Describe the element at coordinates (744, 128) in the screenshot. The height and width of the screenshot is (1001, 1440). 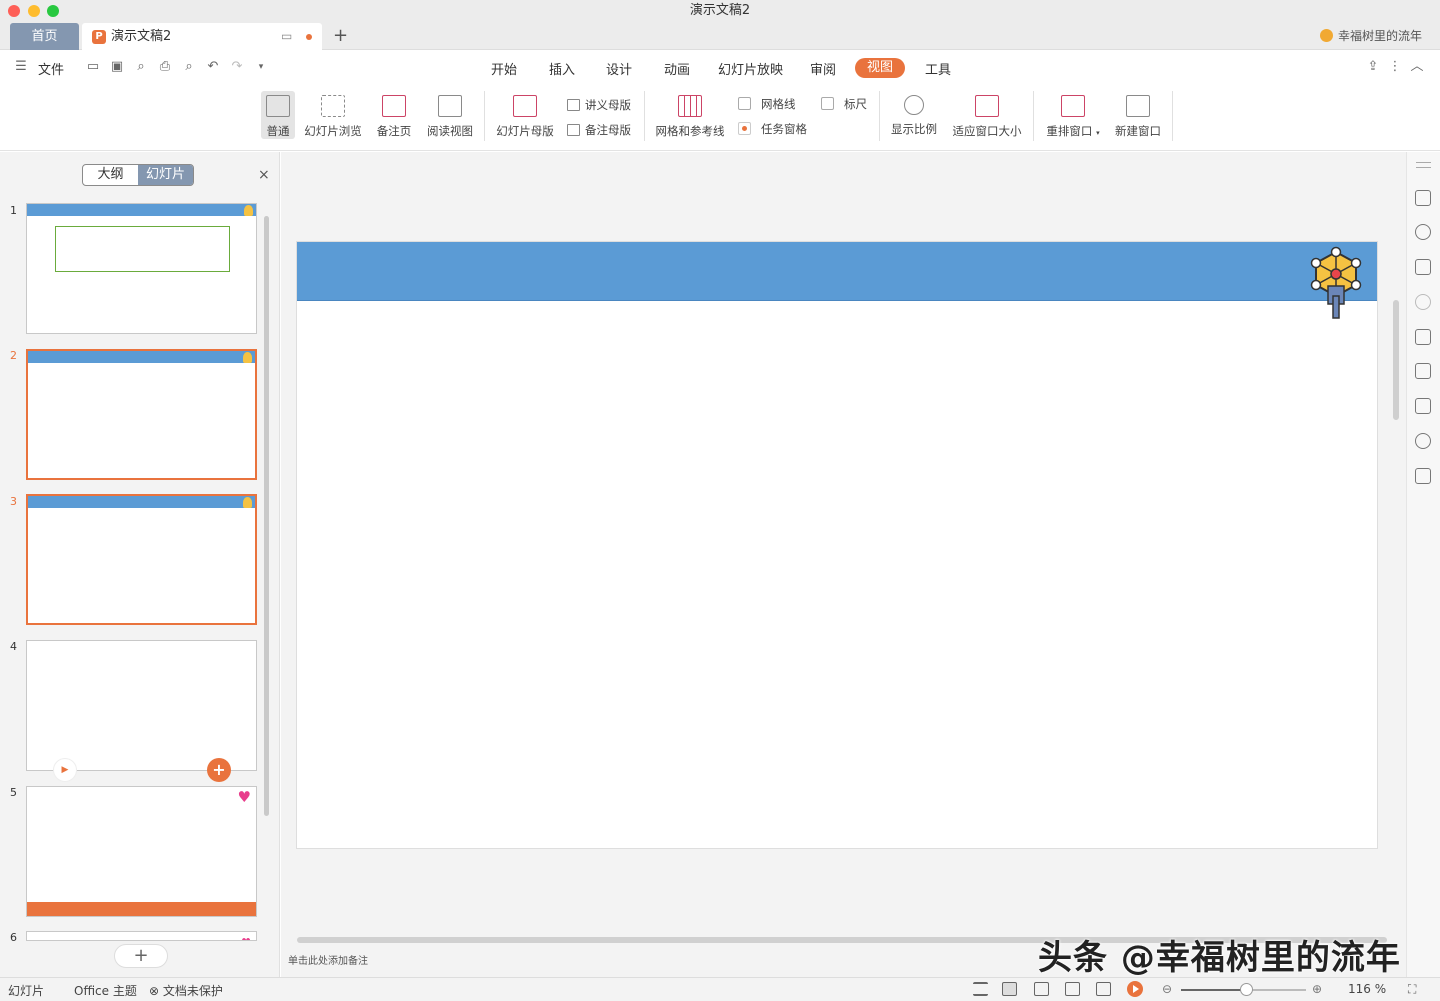
I see `task-pane-check` at that location.